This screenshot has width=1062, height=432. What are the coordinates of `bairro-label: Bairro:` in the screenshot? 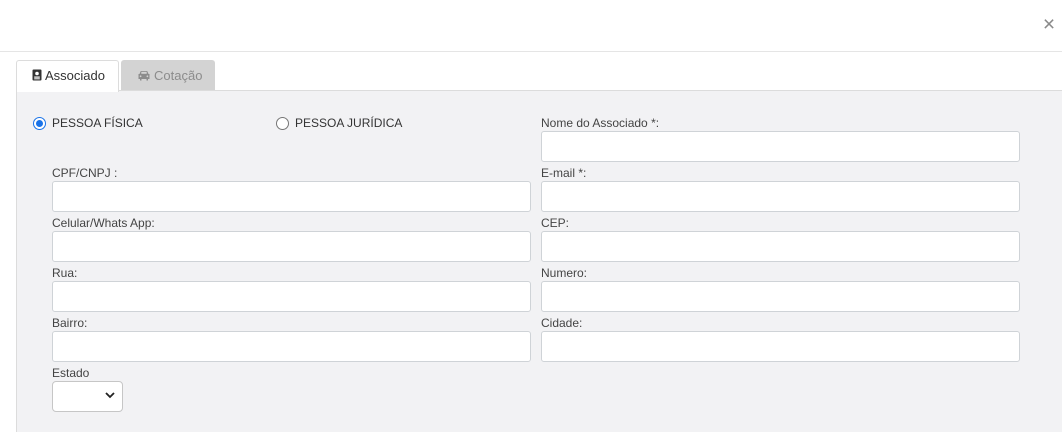 It's located at (70, 323).